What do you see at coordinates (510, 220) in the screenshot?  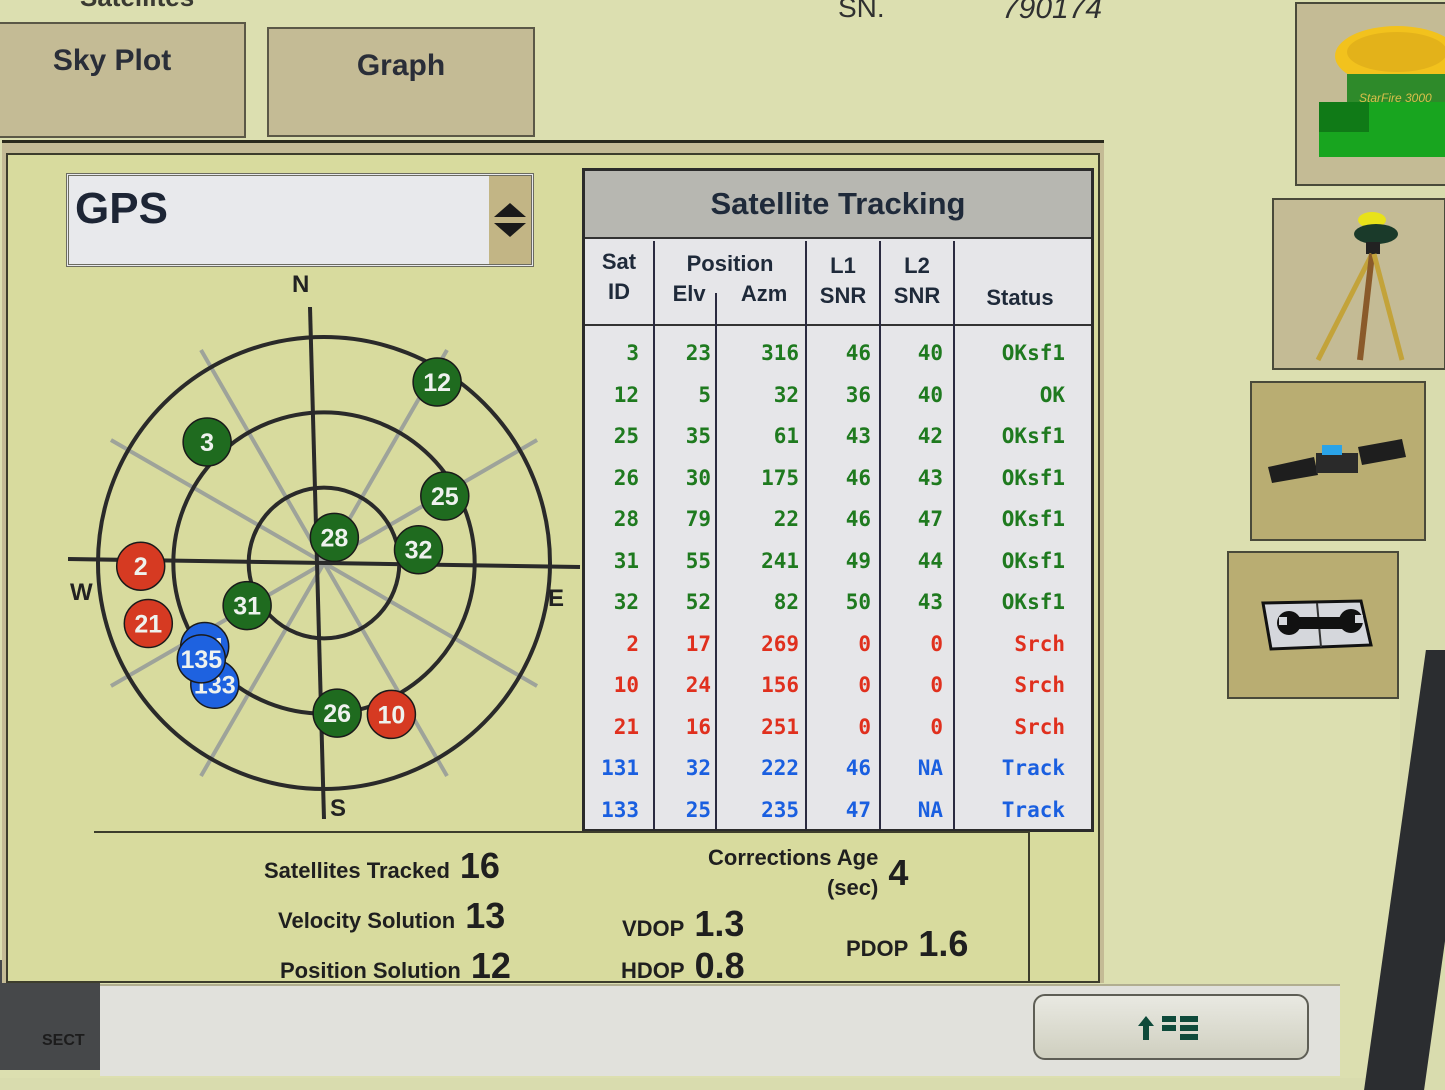 I see `constellation-spinner` at bounding box center [510, 220].